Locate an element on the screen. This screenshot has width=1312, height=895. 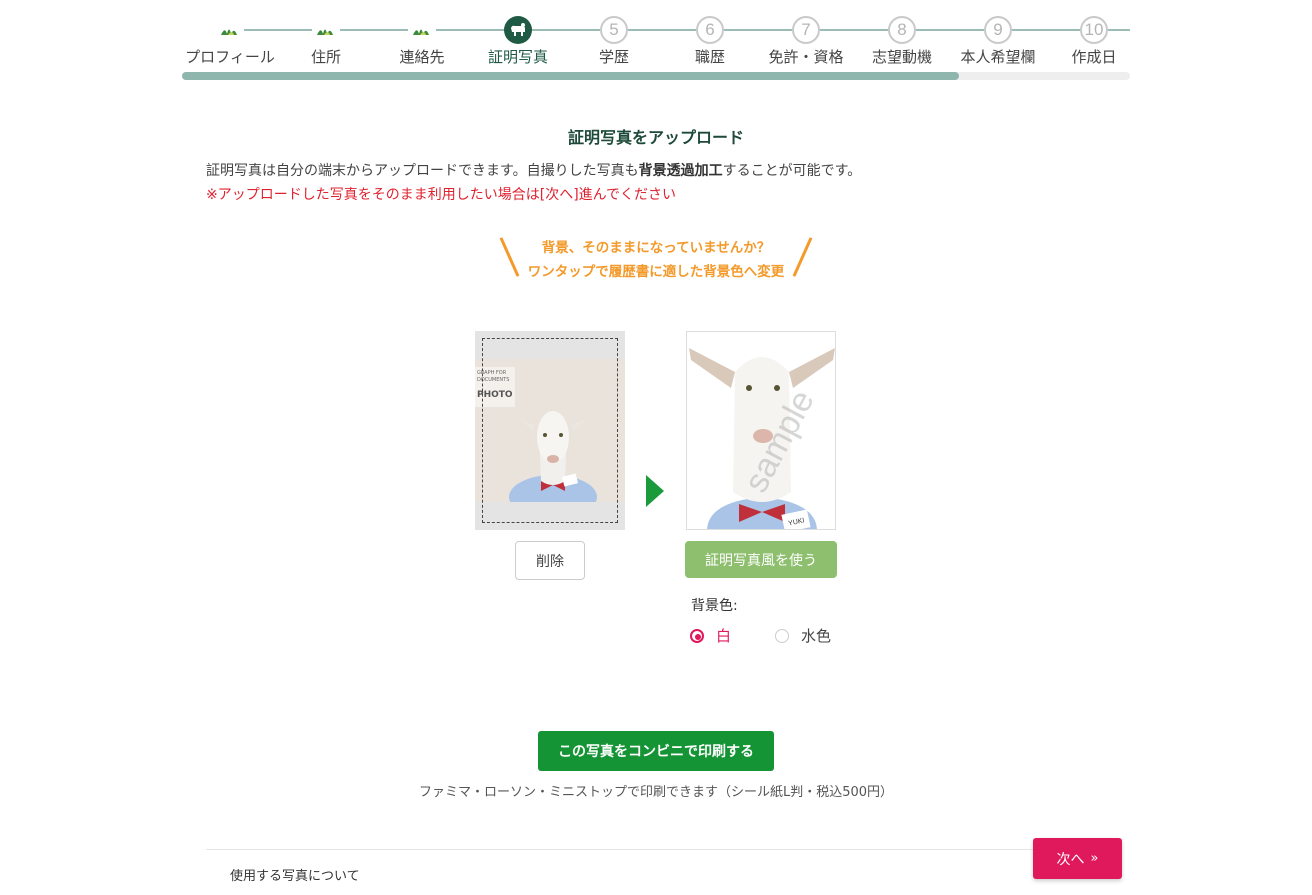
step-label: 作成日 is located at coordinates (1094, 57).